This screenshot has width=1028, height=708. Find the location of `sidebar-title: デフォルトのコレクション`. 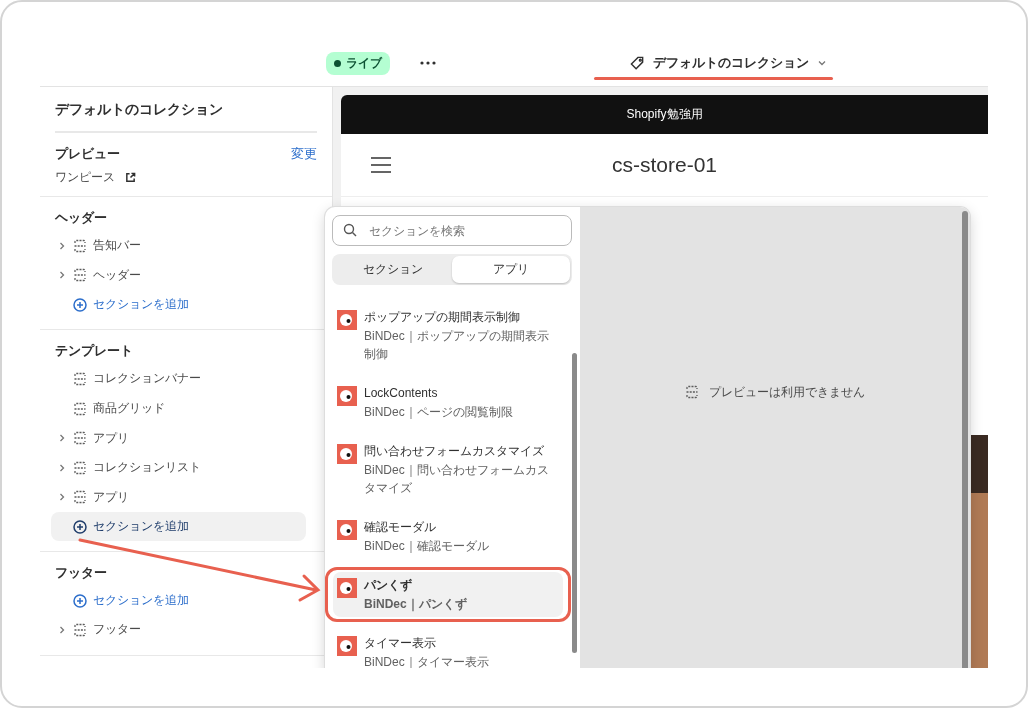

sidebar-title: デフォルトのコレクション is located at coordinates (186, 110).